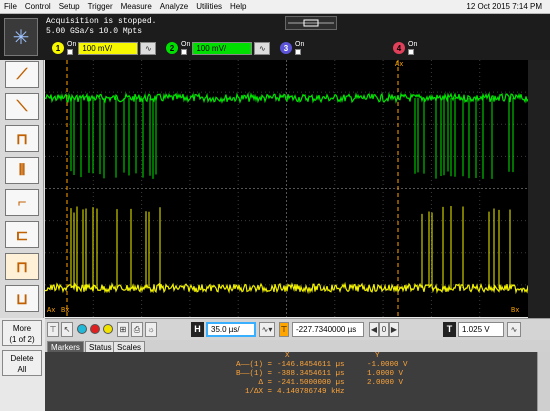  Describe the element at coordinates (172, 48) in the screenshot. I see `channel-2-badge: 2` at that location.